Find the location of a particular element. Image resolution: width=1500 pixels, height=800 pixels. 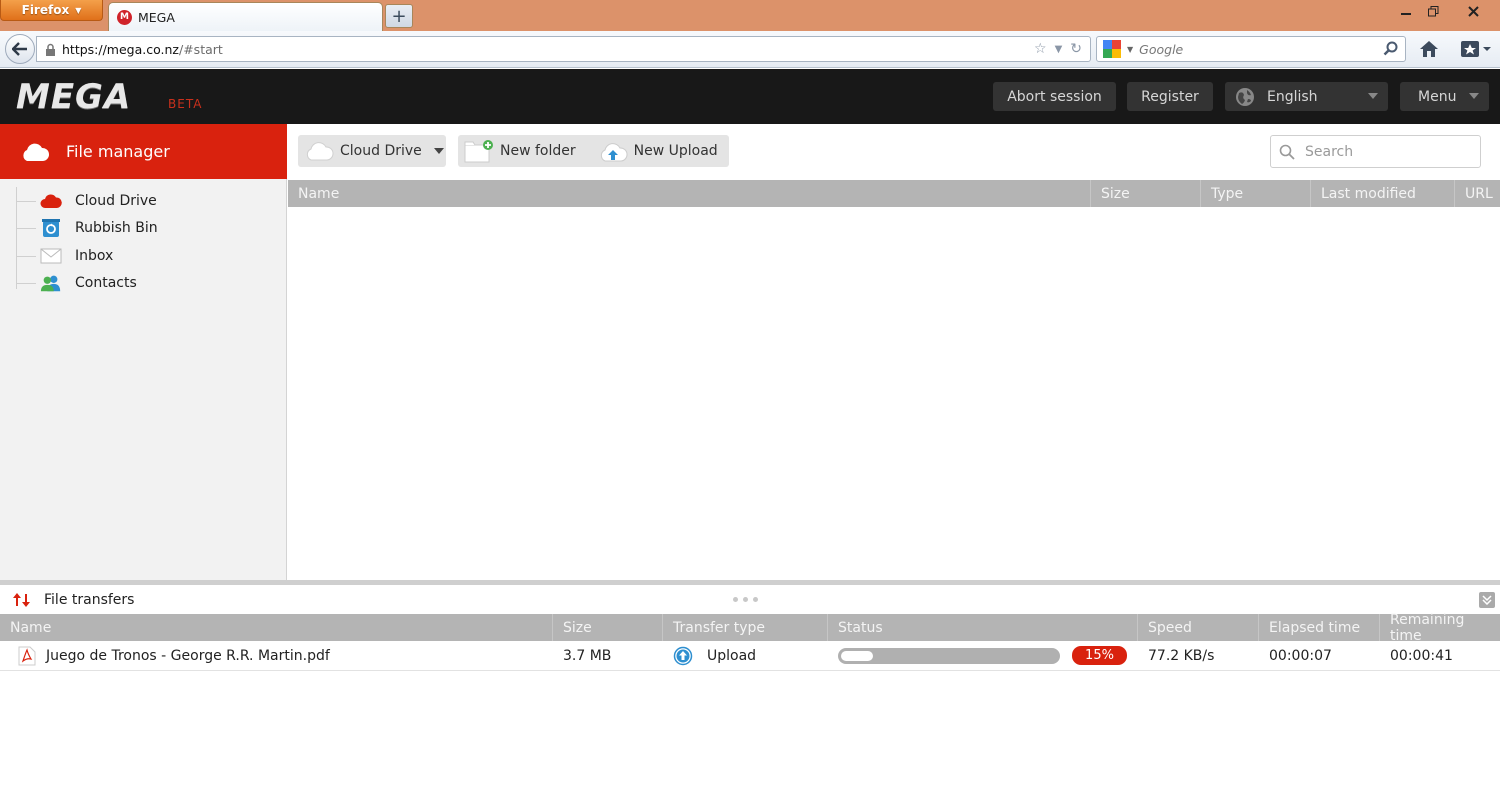

bookmark-star-icon: ☆ is located at coordinates (1040, 50).